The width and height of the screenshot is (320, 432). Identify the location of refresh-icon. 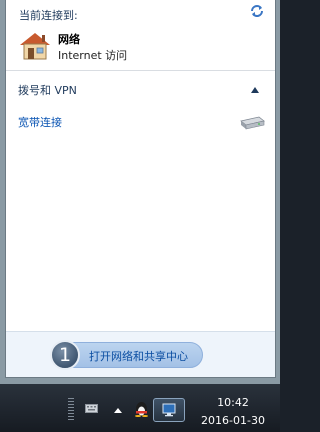
(257, 11).